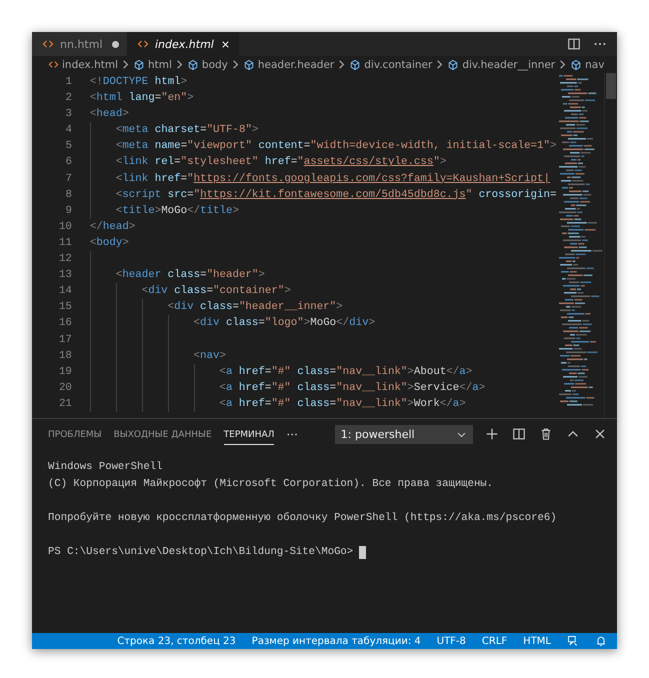 This screenshot has width=649, height=678. Describe the element at coordinates (65, 324) in the screenshot. I see `line-number: 16` at that location.